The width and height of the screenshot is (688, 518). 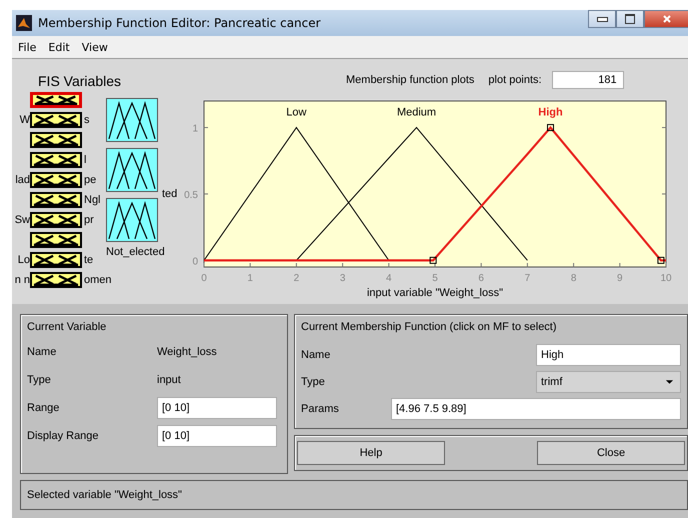 What do you see at coordinates (602, 19) in the screenshot?
I see `minimize-button` at bounding box center [602, 19].